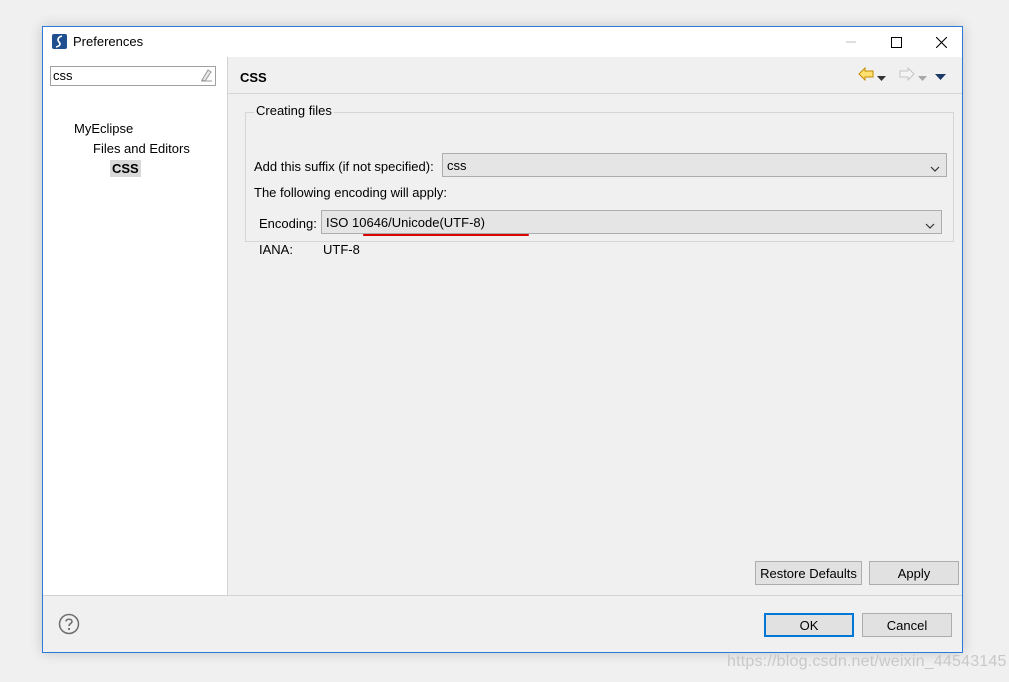 Image resolution: width=1009 pixels, height=682 pixels. Describe the element at coordinates (125, 168) in the screenshot. I see `tree-item-css: CSS` at that location.